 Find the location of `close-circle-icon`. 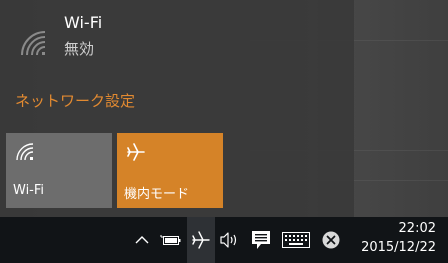

close-circle-icon is located at coordinates (331, 240).